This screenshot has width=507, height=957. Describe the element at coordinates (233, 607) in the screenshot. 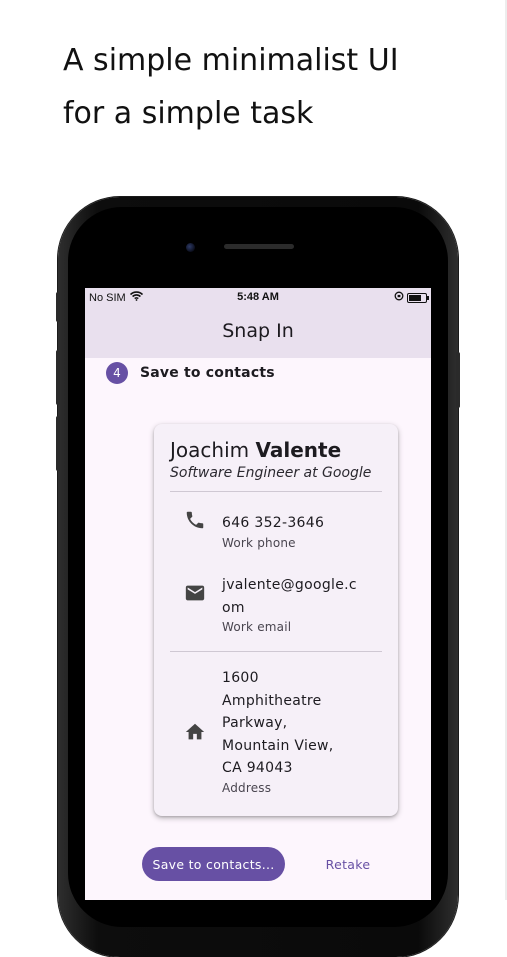

I see `email-value-line-2: om` at that location.